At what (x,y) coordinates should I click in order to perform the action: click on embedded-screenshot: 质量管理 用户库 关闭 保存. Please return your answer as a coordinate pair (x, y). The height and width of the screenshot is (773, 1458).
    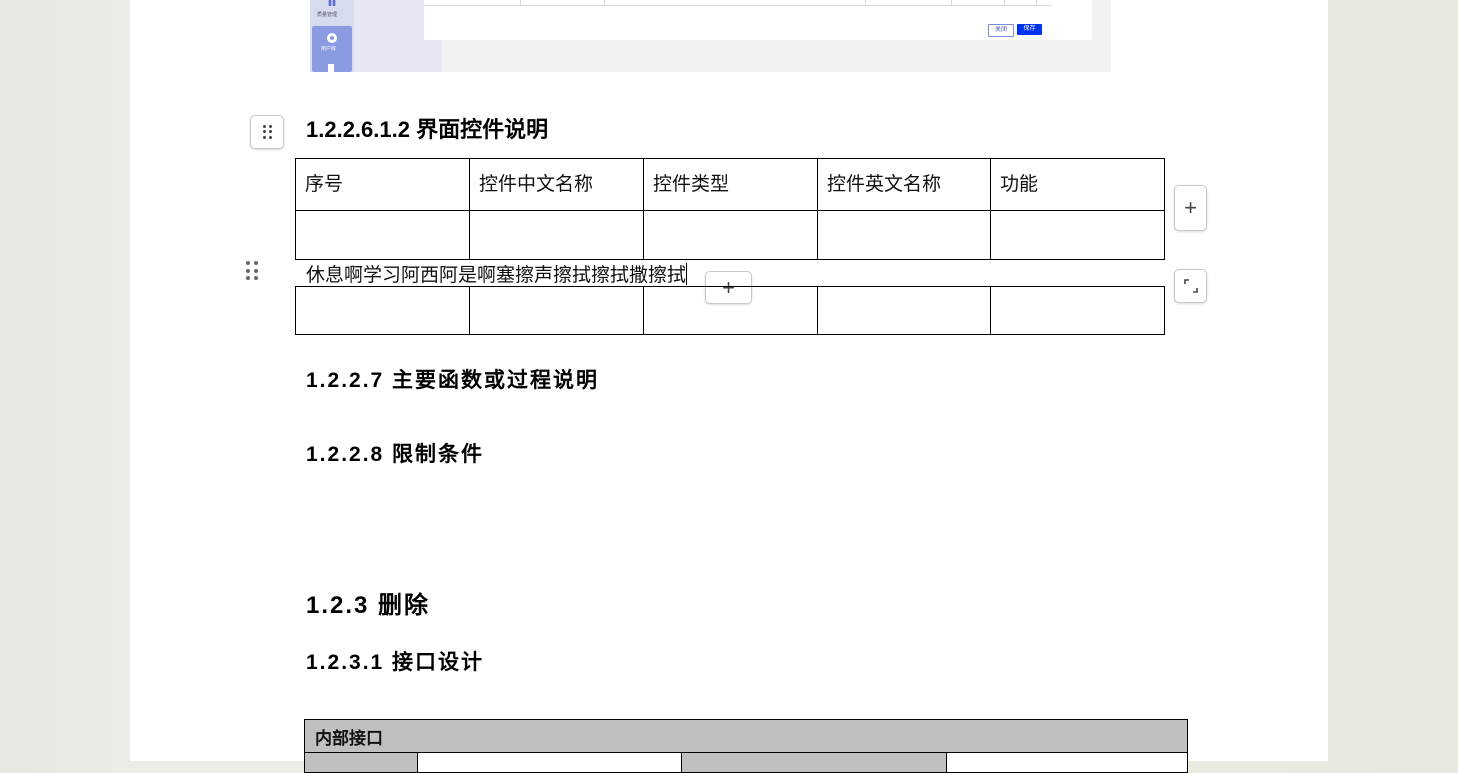
    Looking at the image, I should click on (710, 36).